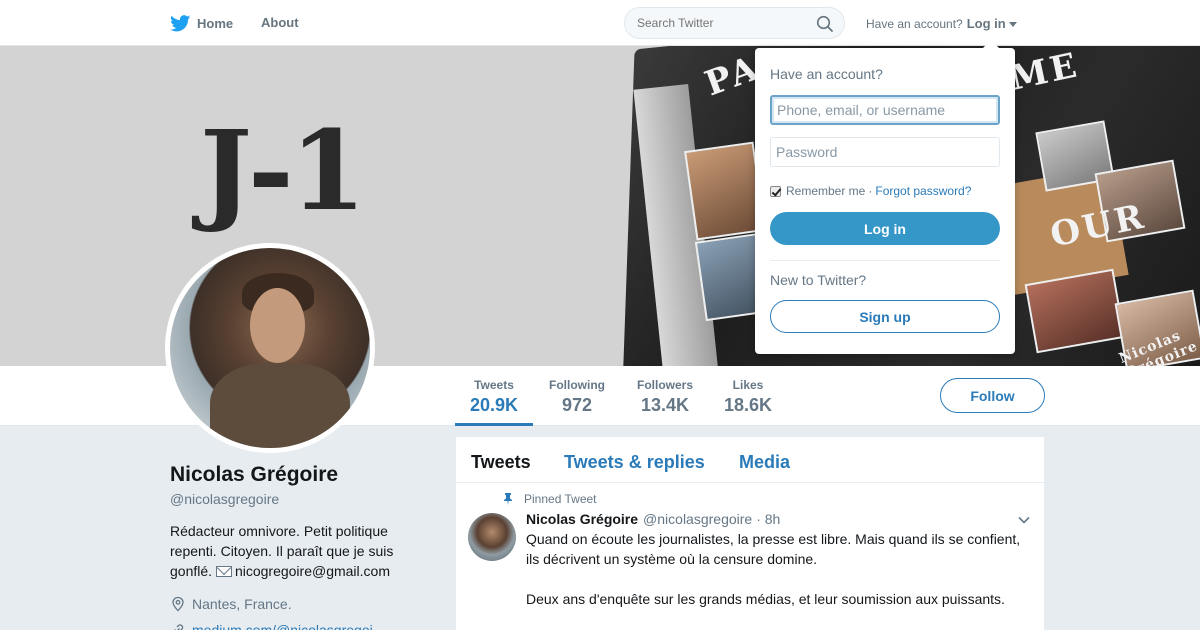  I want to click on twitter-bird-icon, so click(180, 23).